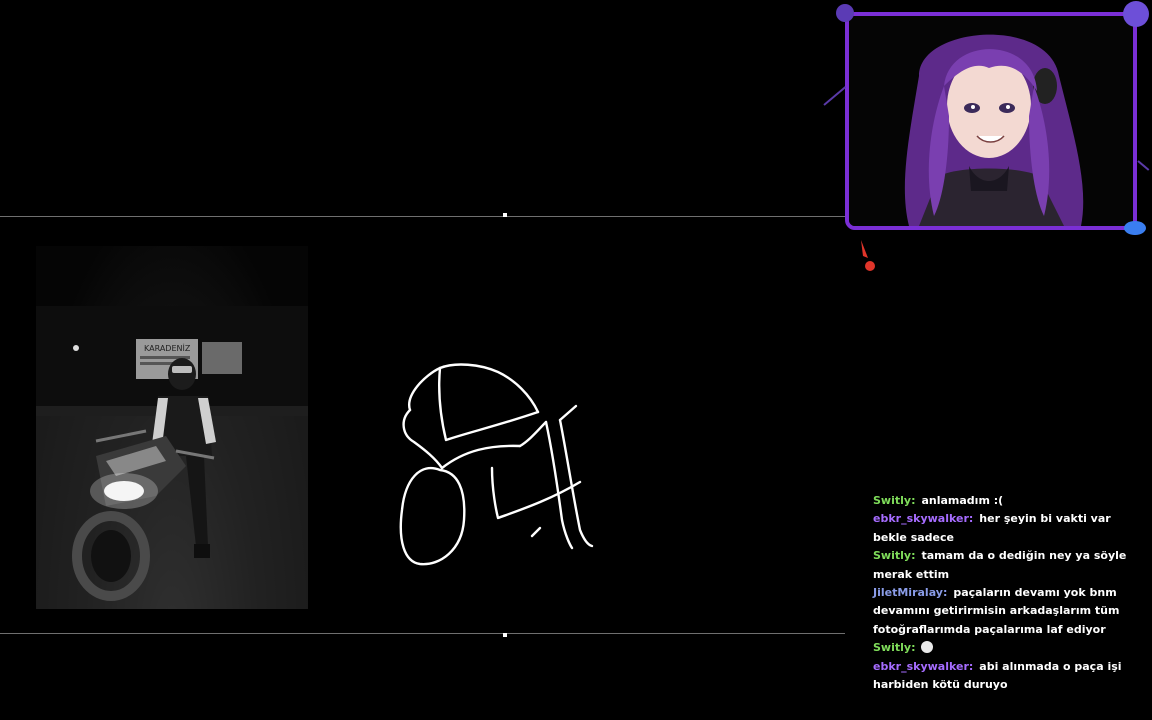 This screenshot has width=1152, height=720. What do you see at coordinates (962, 500) in the screenshot?
I see `chat-text: anlamadım :(` at bounding box center [962, 500].